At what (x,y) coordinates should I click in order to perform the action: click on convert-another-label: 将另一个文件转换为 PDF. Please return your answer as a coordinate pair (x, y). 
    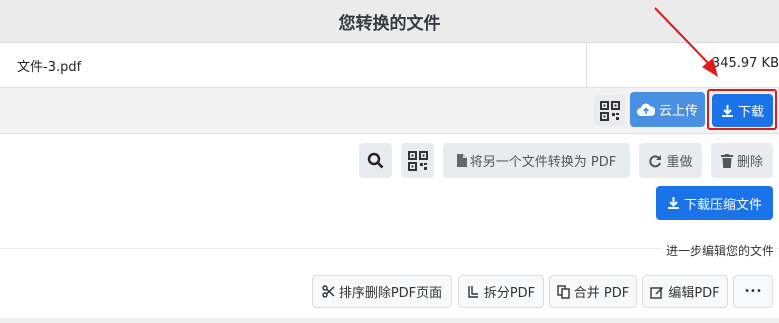
    Looking at the image, I should click on (543, 162).